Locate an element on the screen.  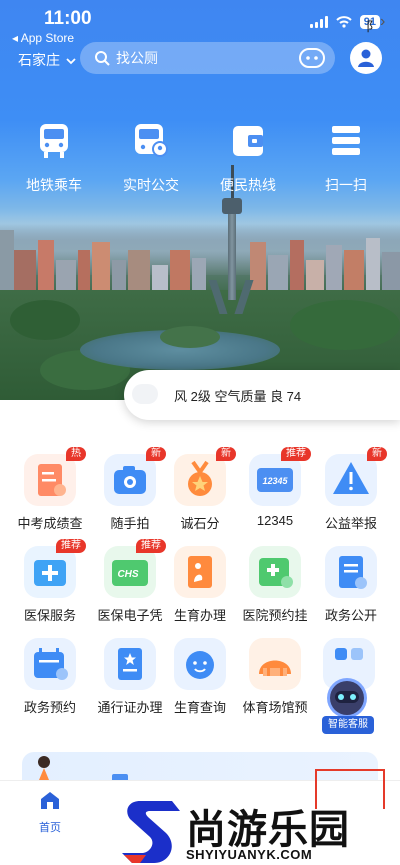
tab-home-label: 首页 is located at coordinates (50, 828).